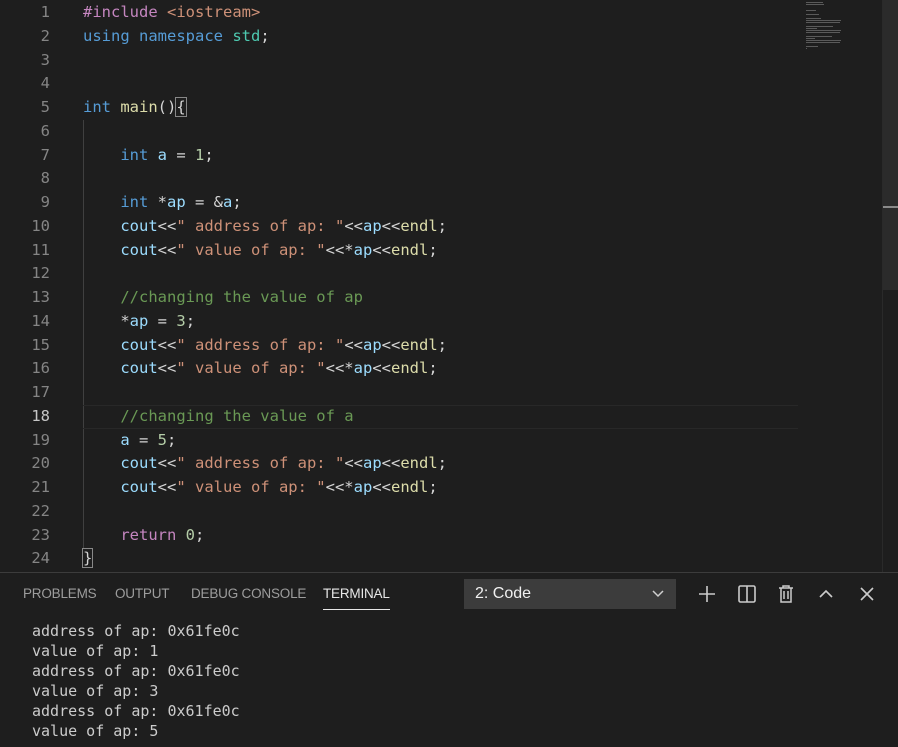  I want to click on code-line: 9 int *ap = &a;, so click(400, 202).